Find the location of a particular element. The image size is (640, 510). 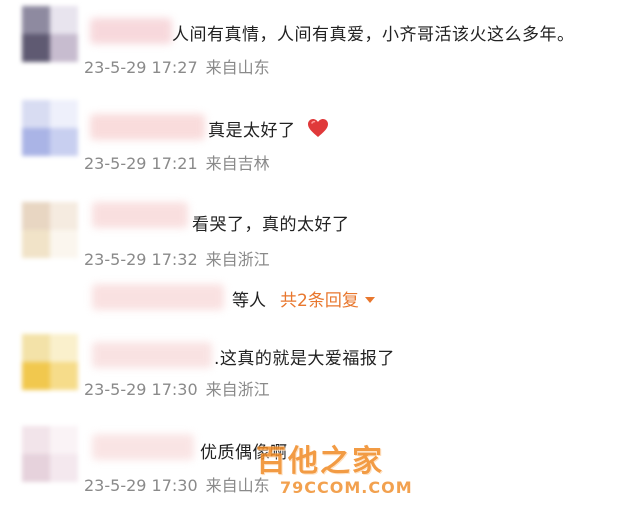

caret-down-icon is located at coordinates (369, 300).